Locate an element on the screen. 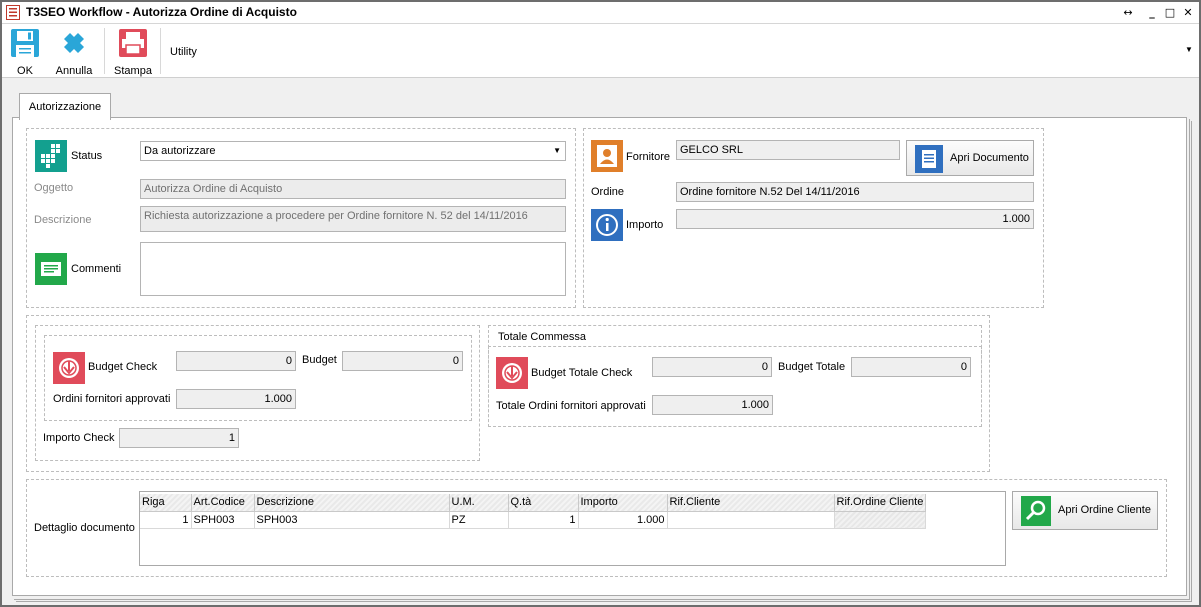 The image size is (1201, 607). budget-totale-check-icon is located at coordinates (512, 373).